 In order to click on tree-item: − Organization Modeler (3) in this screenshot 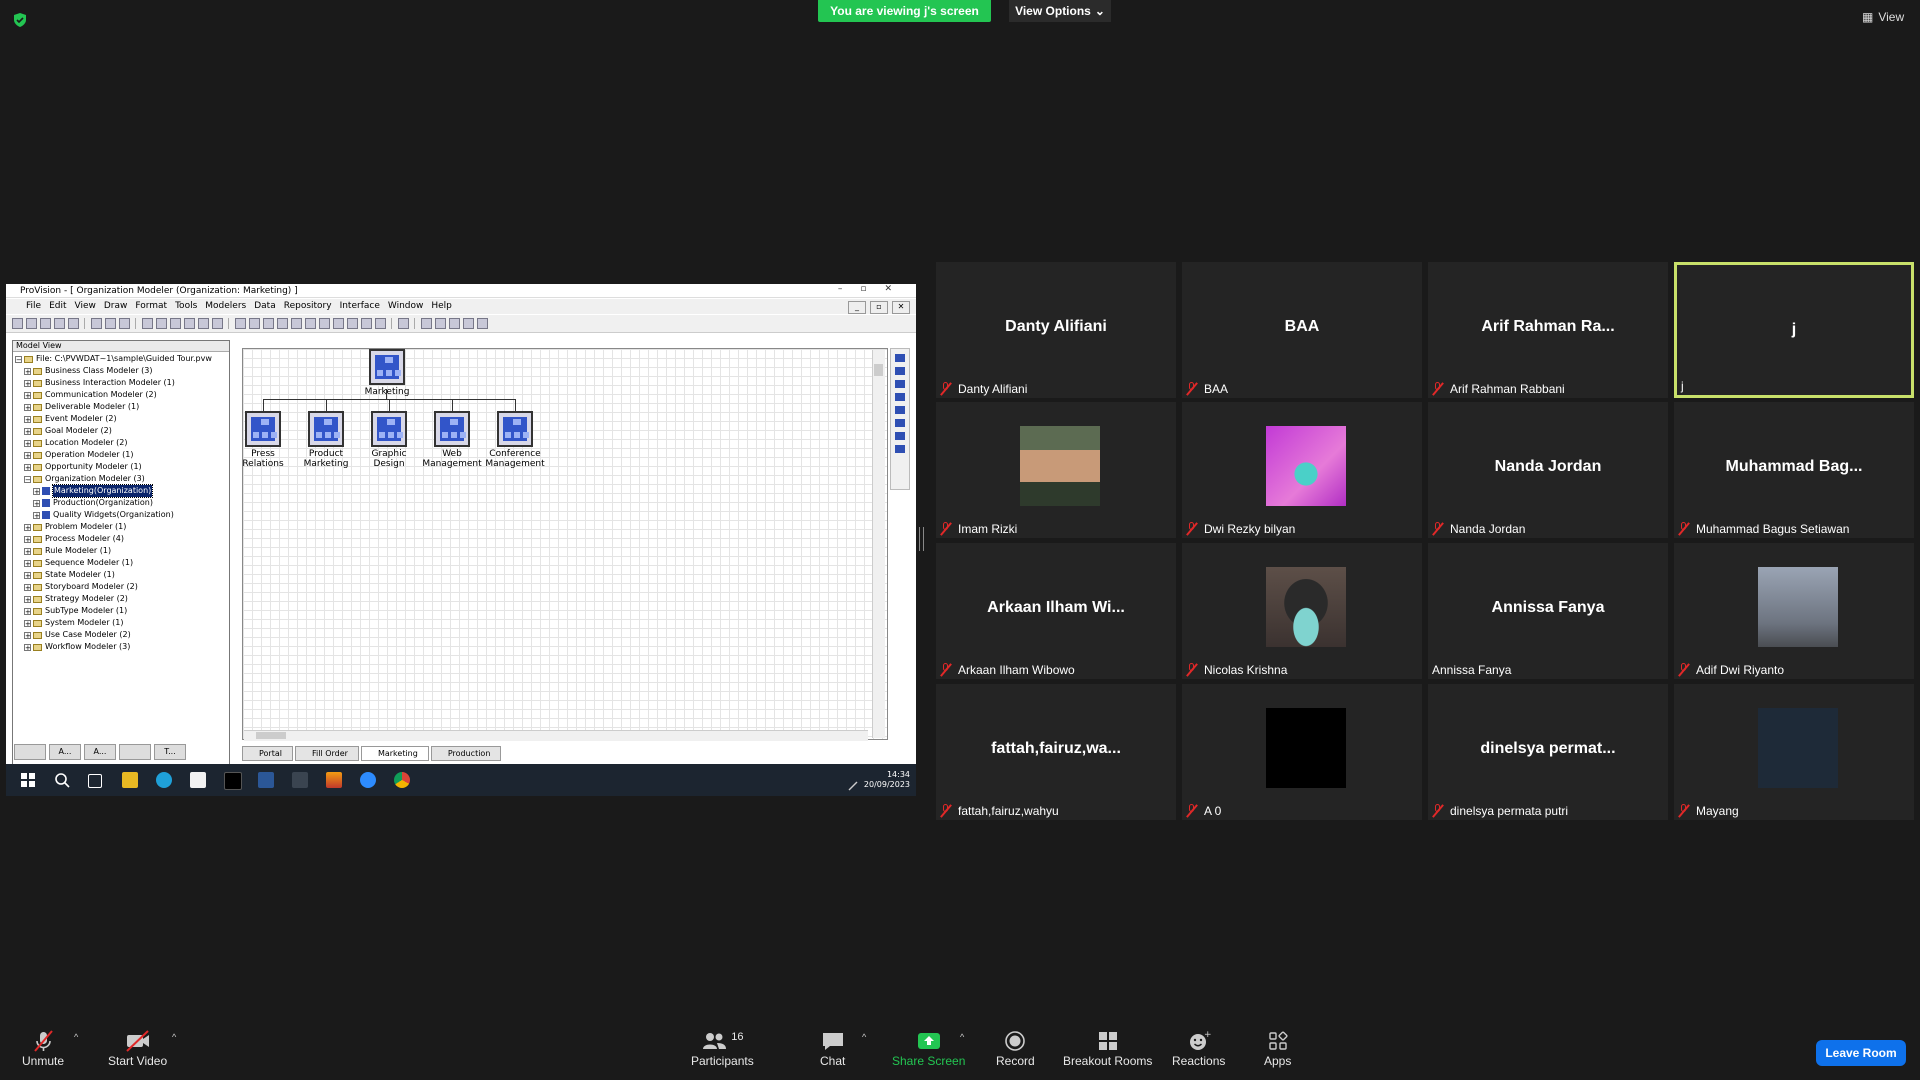, I will do `click(113, 479)`.